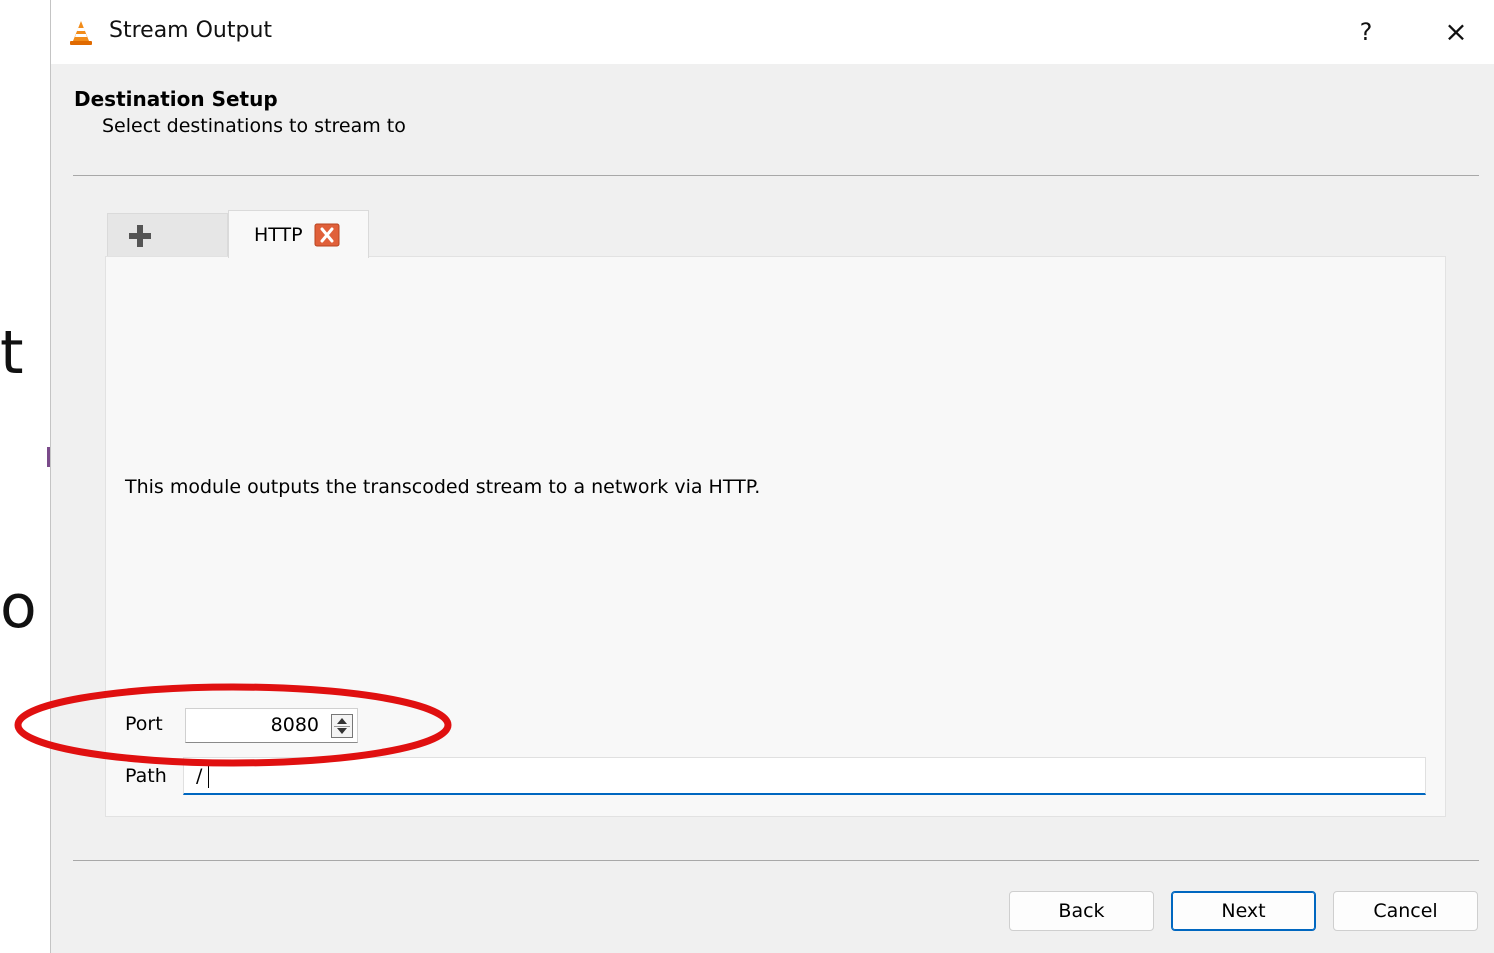  I want to click on header-divider, so click(776, 175).